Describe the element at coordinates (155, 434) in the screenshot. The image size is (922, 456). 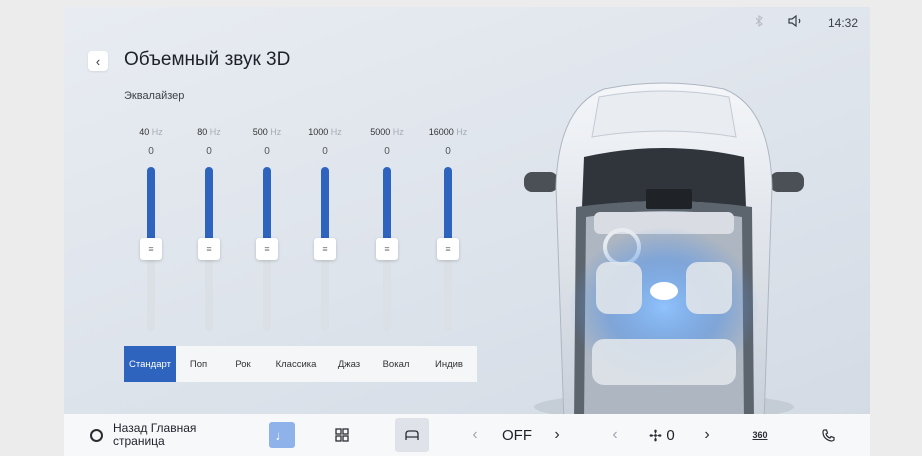
I see `home-label: Назад Главная страница` at that location.